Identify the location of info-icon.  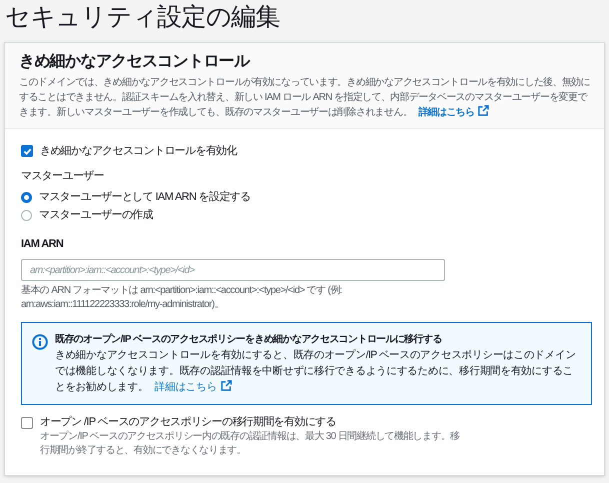
(40, 342).